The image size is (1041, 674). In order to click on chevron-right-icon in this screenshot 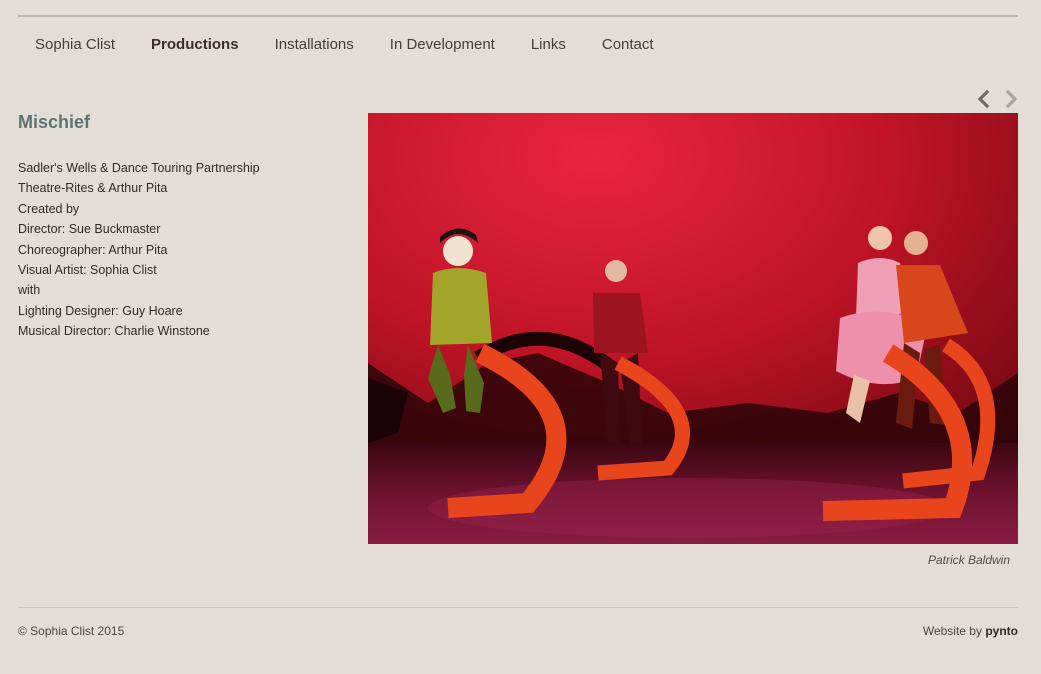, I will do `click(1011, 99)`.